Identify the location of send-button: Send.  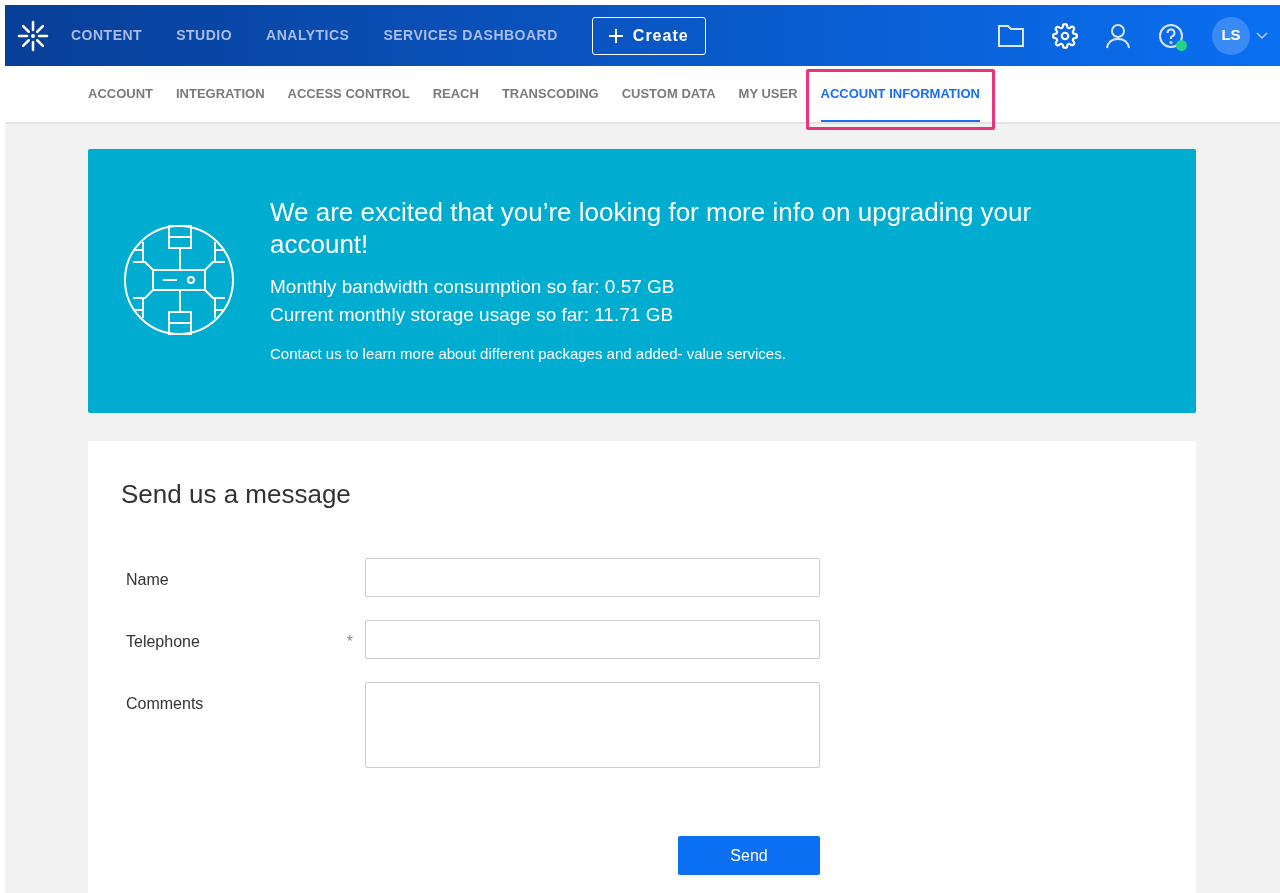
(749, 855).